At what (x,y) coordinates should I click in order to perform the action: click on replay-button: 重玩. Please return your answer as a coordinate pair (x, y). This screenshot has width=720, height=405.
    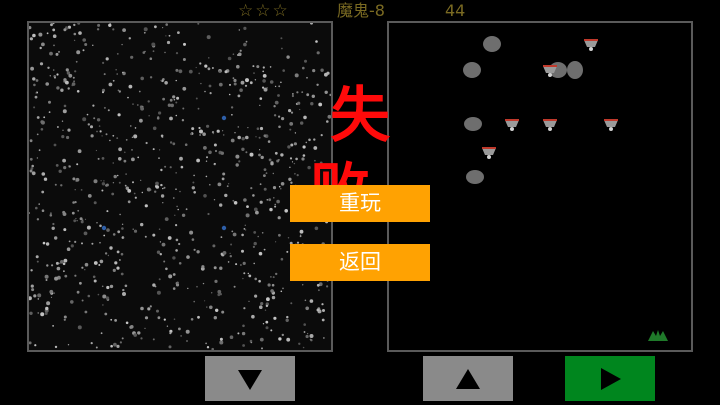
    Looking at the image, I should click on (360, 203).